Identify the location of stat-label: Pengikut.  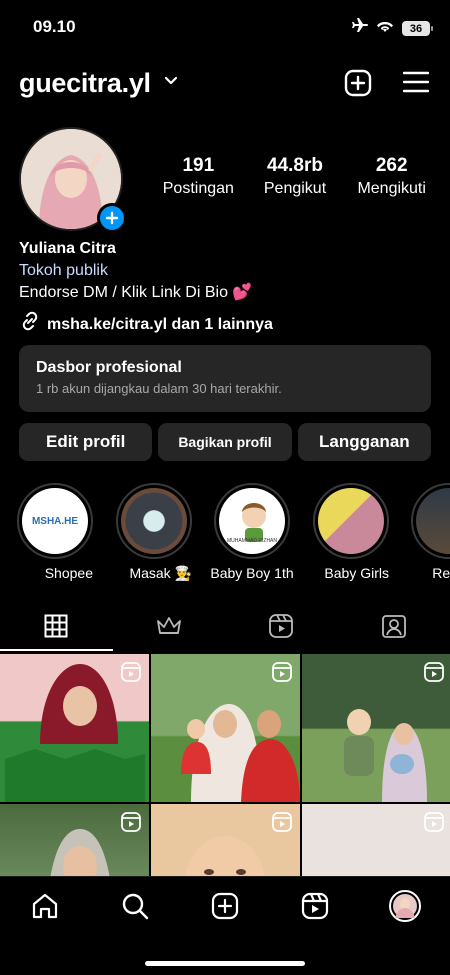
(295, 188).